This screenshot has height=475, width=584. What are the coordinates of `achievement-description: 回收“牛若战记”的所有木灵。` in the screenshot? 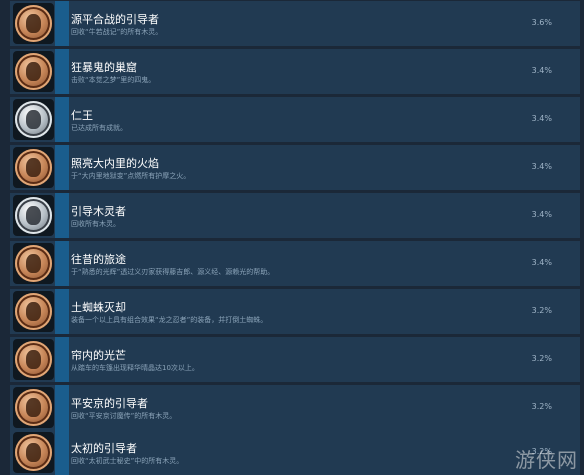 It's located at (117, 32).